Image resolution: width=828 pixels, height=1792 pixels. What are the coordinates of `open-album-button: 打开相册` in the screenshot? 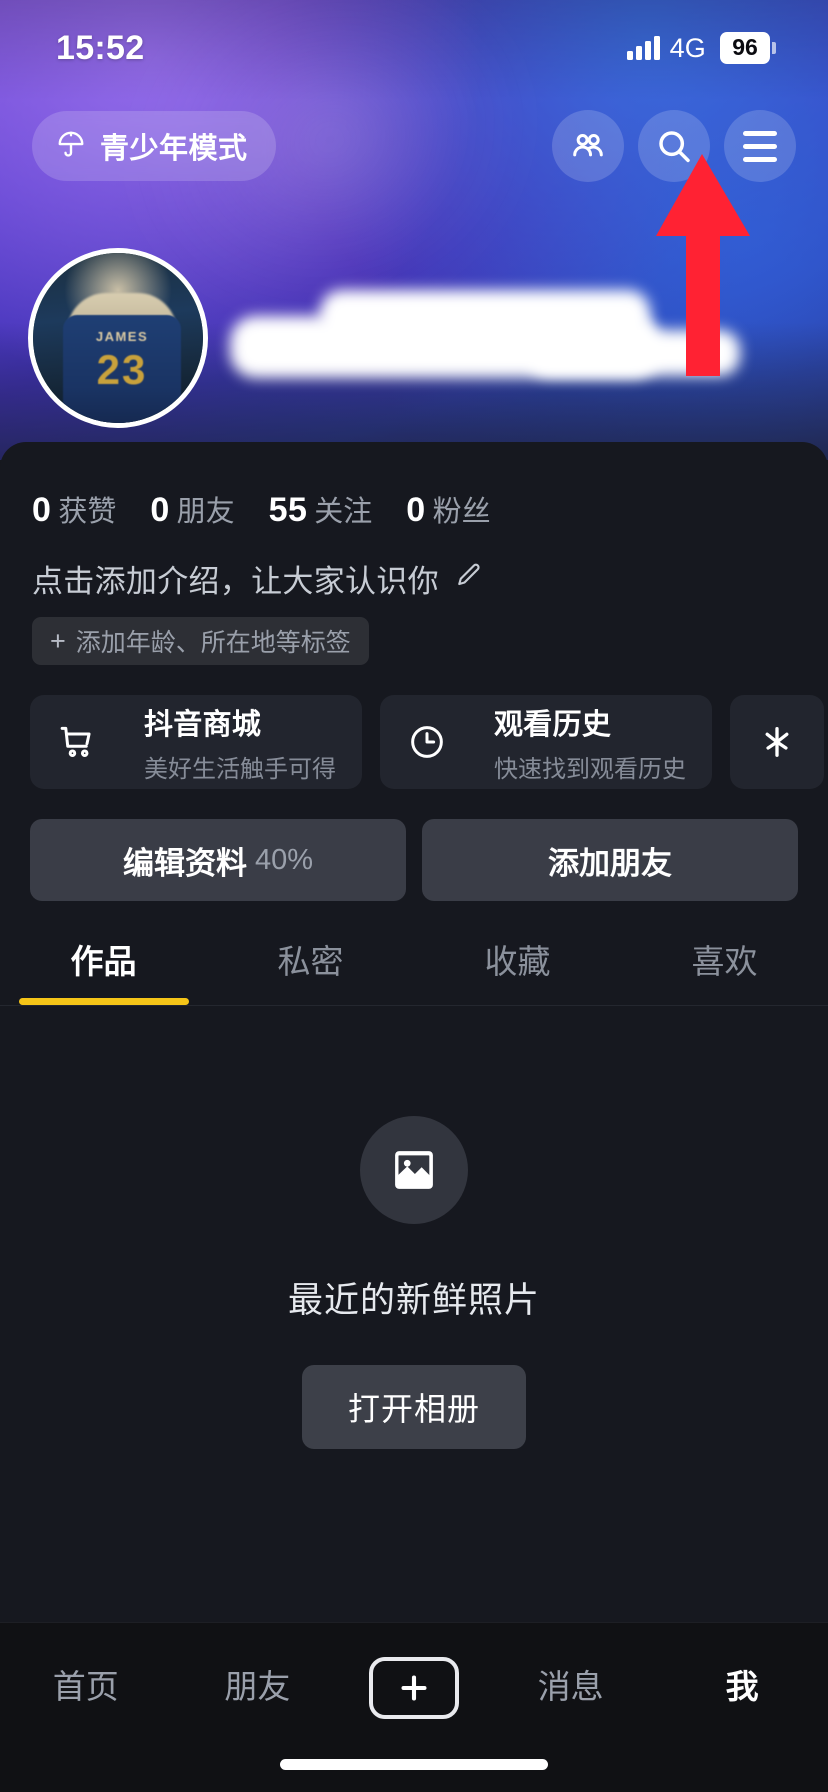 It's located at (414, 1407).